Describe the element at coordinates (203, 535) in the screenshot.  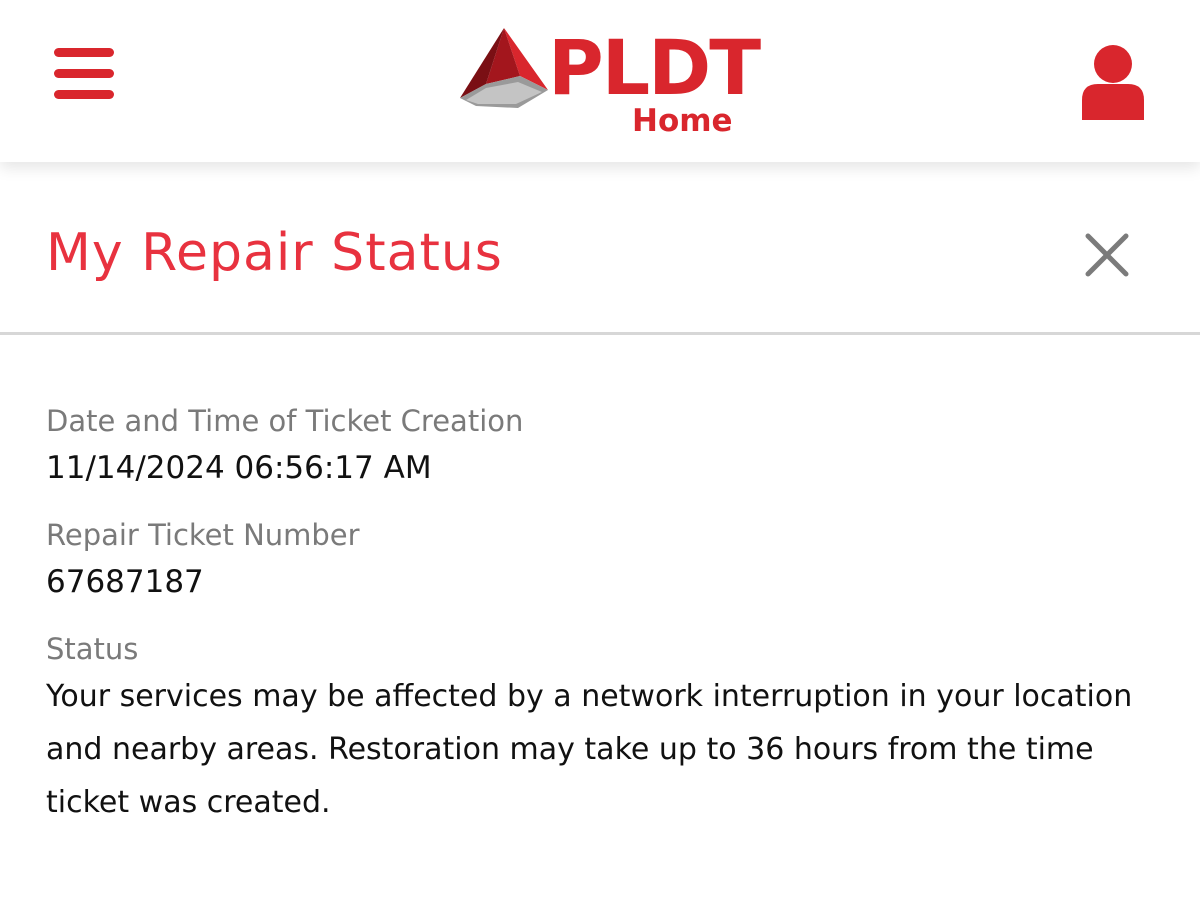
I see `ticket-number-label: Repair Ticket Number` at that location.